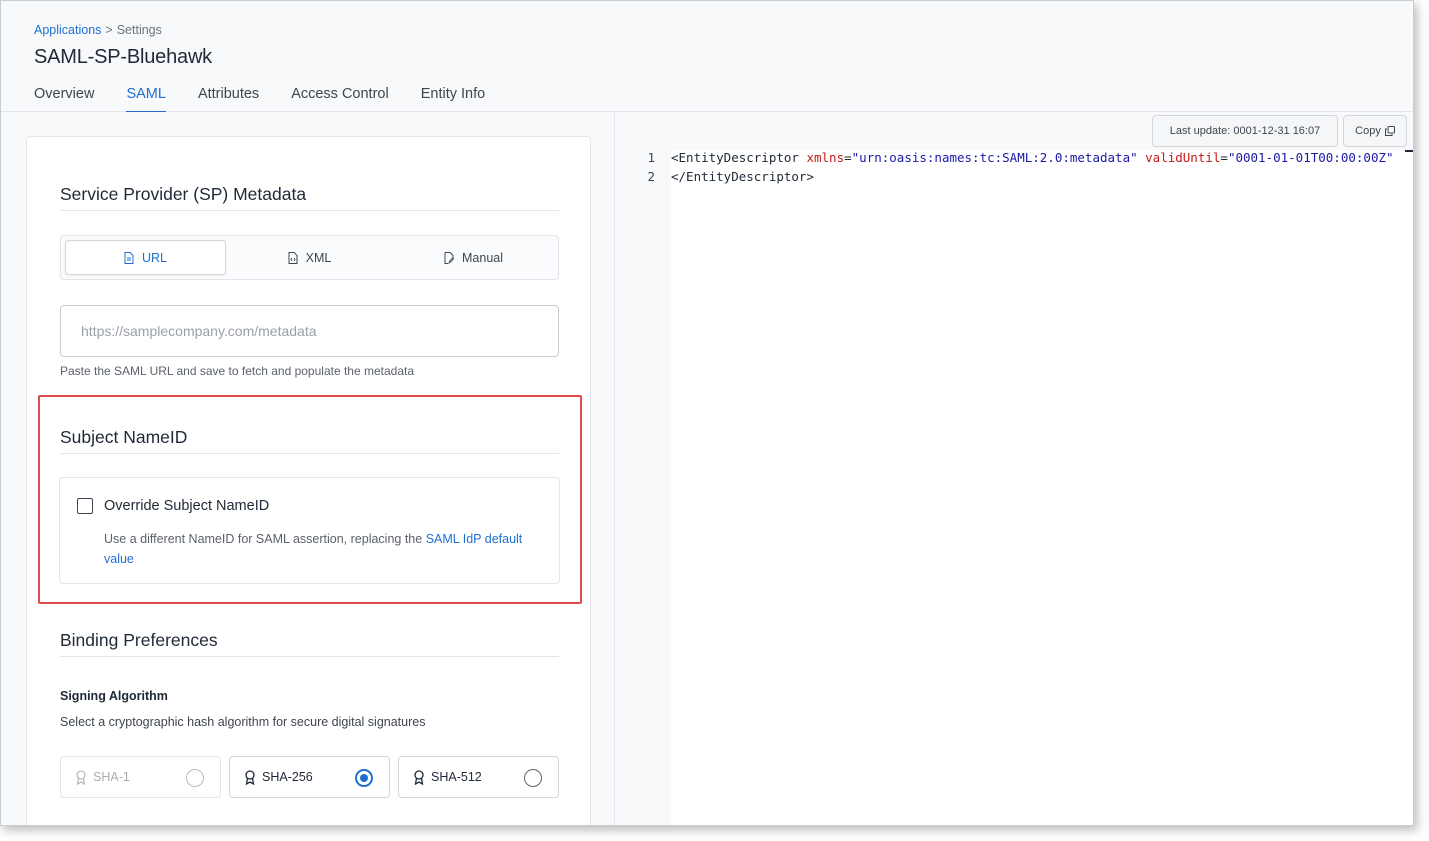  Describe the element at coordinates (364, 778) in the screenshot. I see `sha256-radio` at that location.